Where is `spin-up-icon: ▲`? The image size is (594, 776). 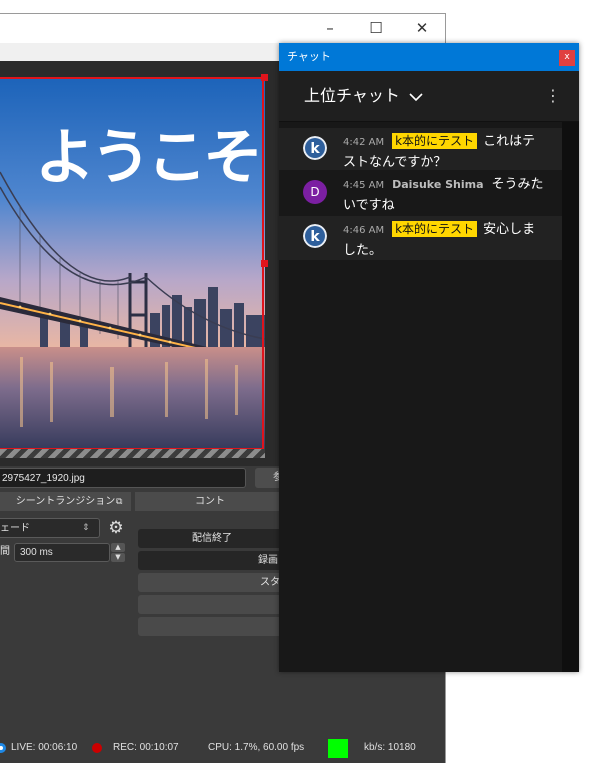 spin-up-icon: ▲ is located at coordinates (118, 547).